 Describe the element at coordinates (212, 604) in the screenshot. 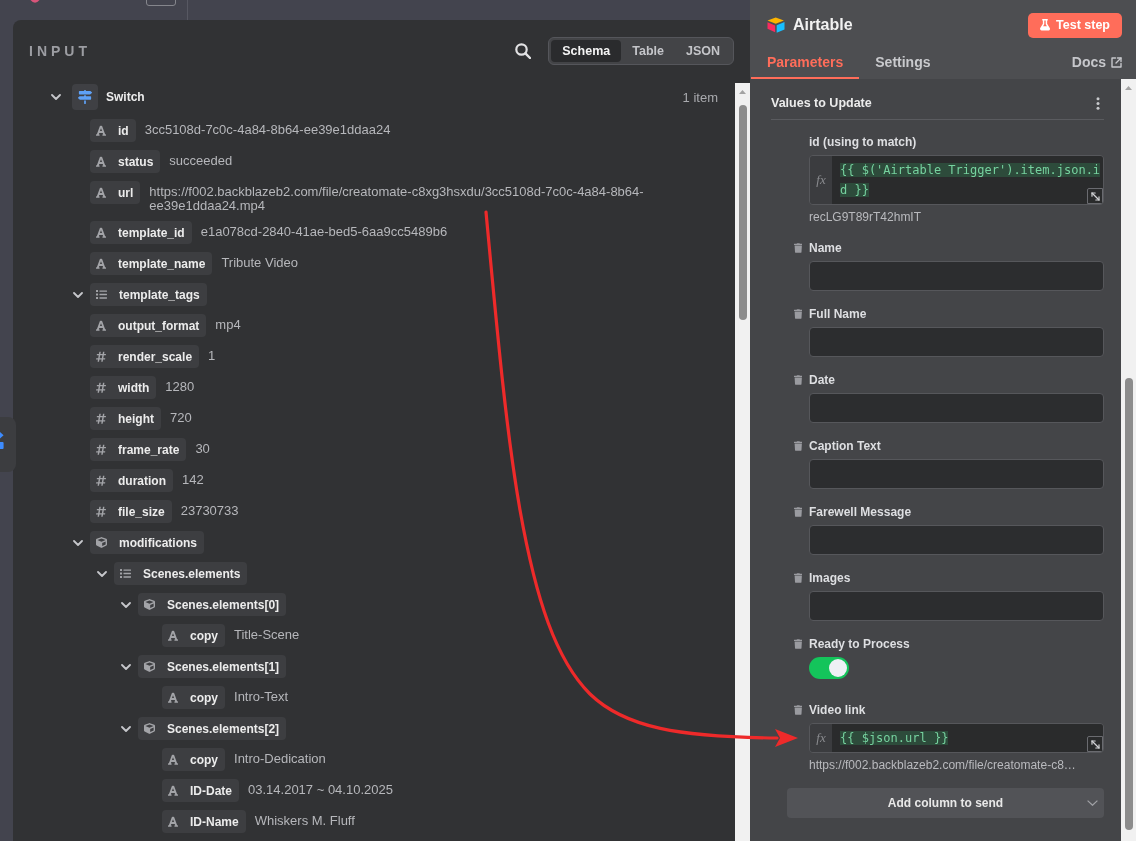

I see `key-chip: Scenes.elements[0]` at that location.